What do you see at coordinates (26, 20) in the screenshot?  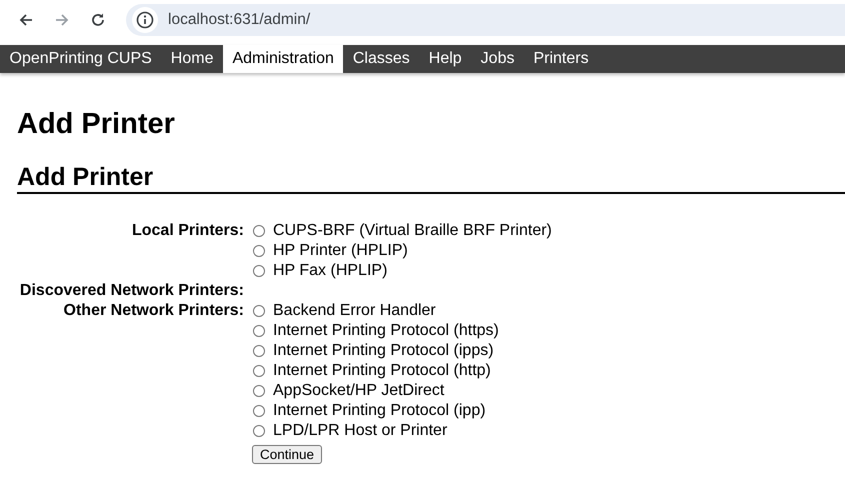 I see `back-arrow-icon` at bounding box center [26, 20].